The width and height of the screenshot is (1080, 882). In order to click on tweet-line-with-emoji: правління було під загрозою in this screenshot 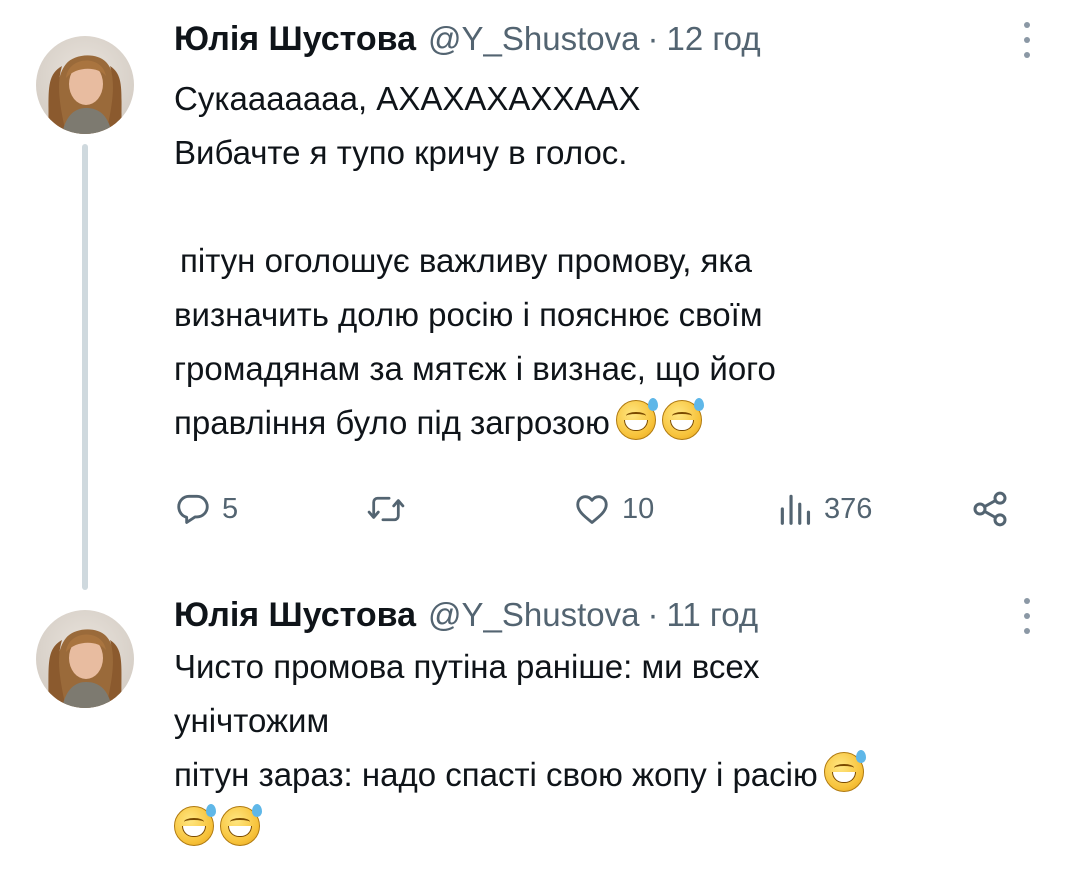, I will do `click(614, 423)`.